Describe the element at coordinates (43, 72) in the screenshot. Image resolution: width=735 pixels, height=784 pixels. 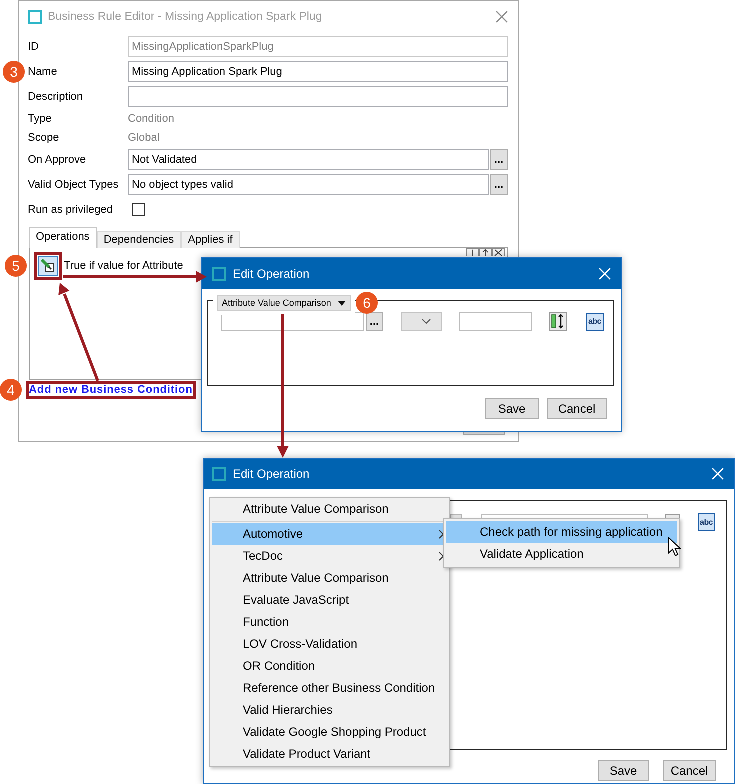
I see `field-label: Name` at that location.